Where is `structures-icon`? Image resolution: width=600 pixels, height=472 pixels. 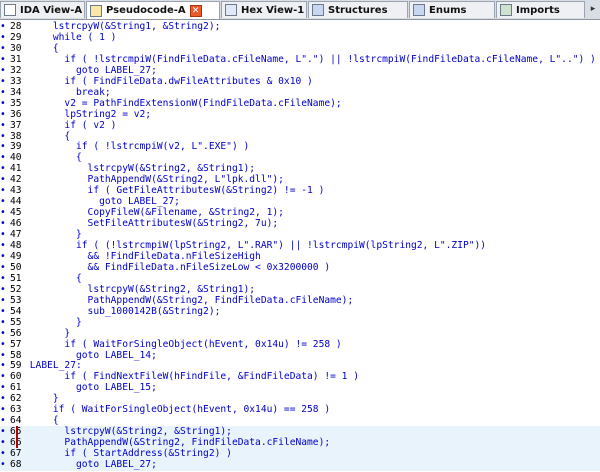 structures-icon is located at coordinates (318, 10).